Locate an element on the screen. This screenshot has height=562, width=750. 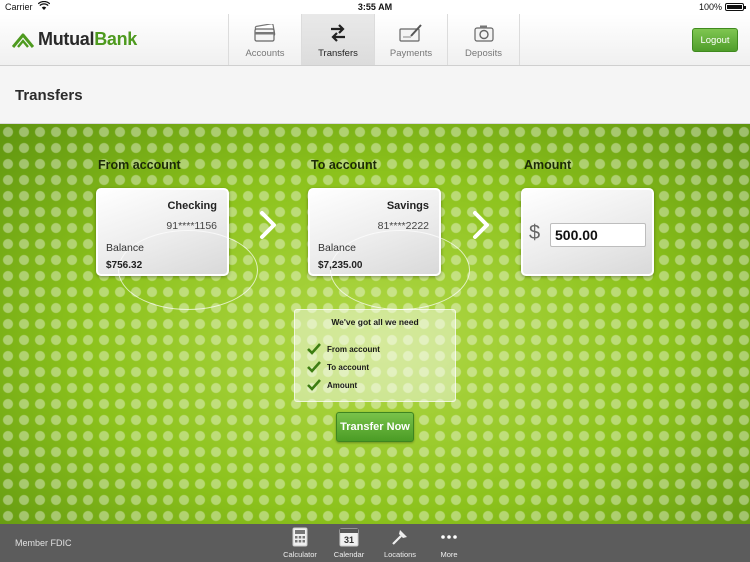
to-account-name: Savings is located at coordinates (407, 206).